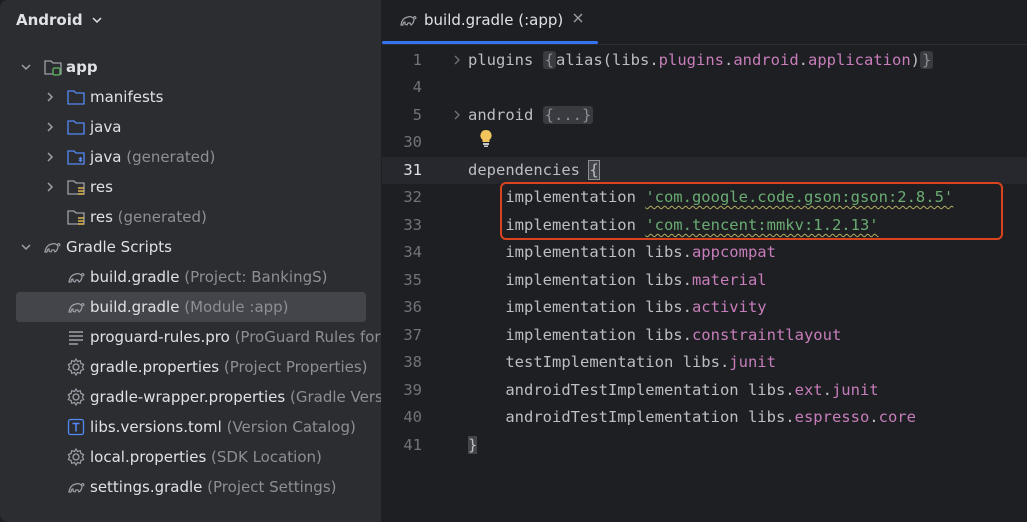  What do you see at coordinates (148, 457) in the screenshot?
I see `tree-item-label: local.properties` at bounding box center [148, 457].